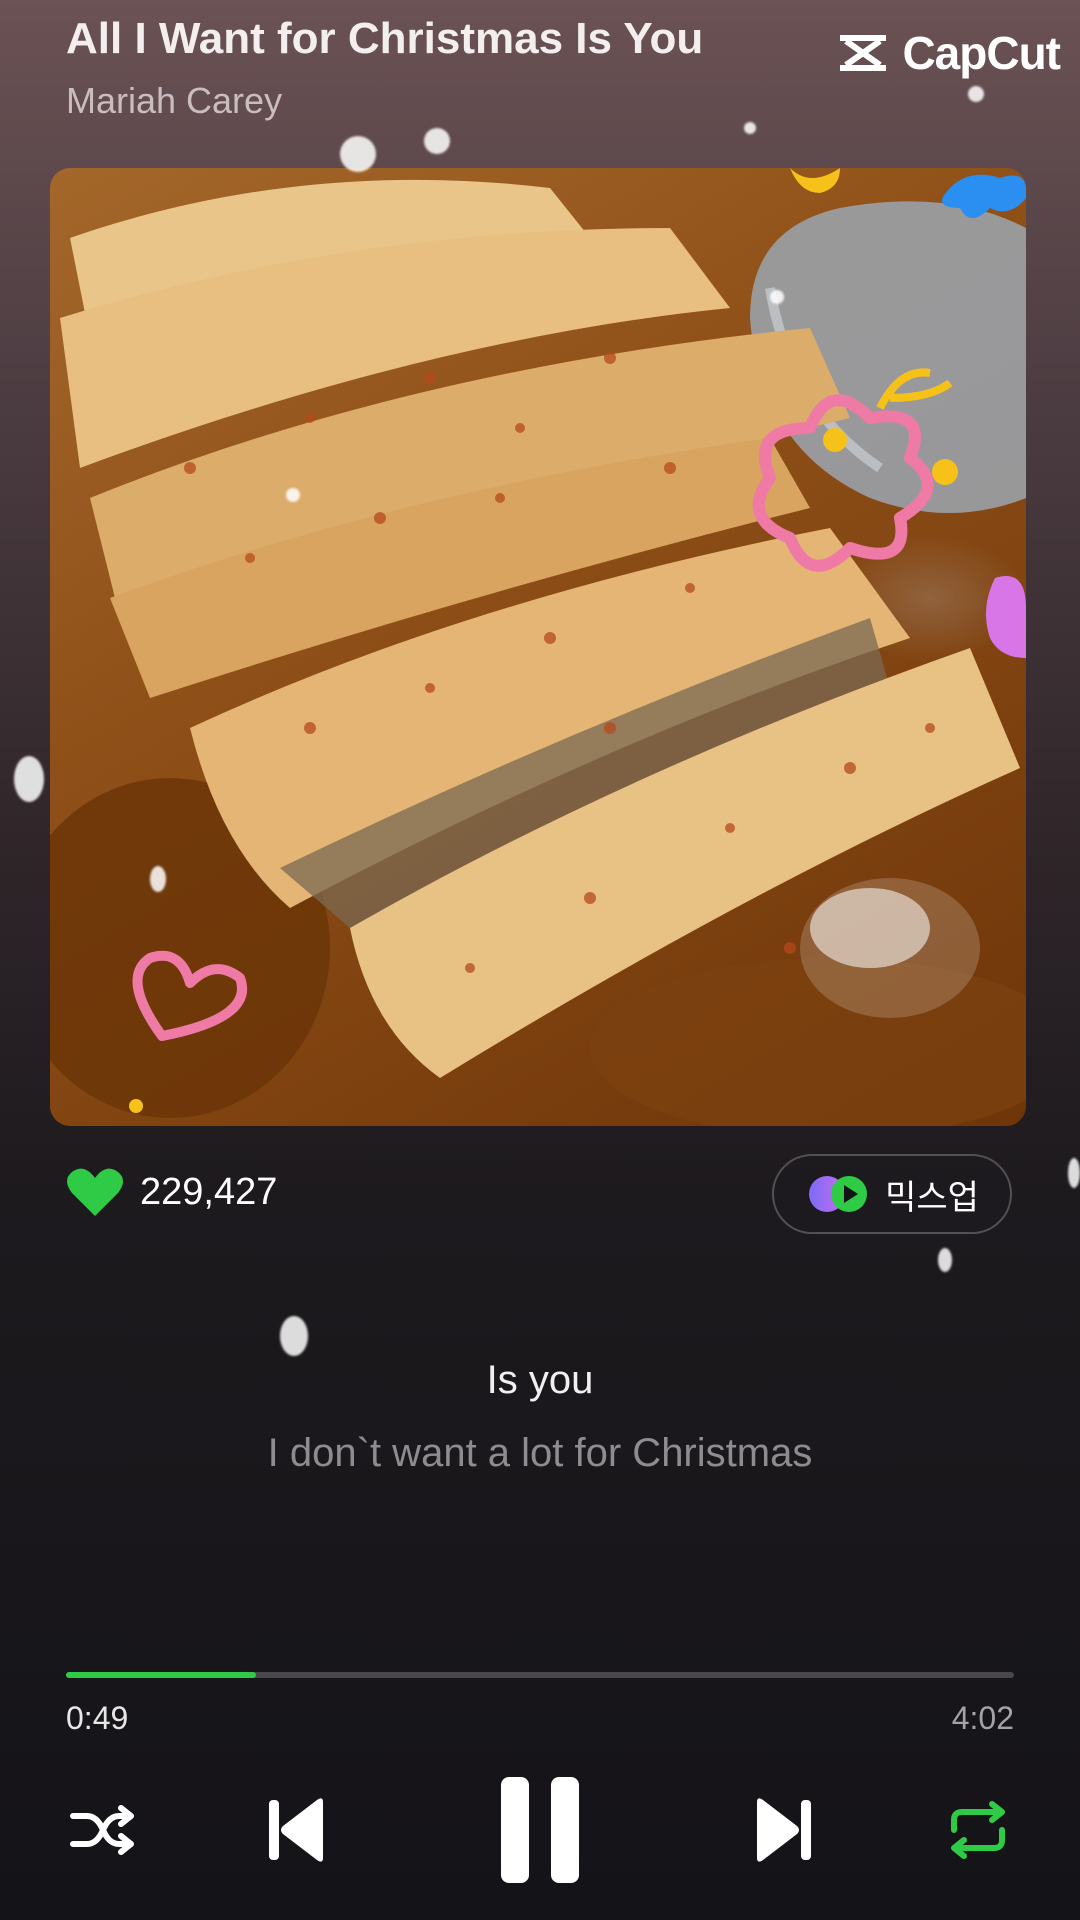 This screenshot has height=1920, width=1080. I want to click on heart-icon, so click(95, 1192).